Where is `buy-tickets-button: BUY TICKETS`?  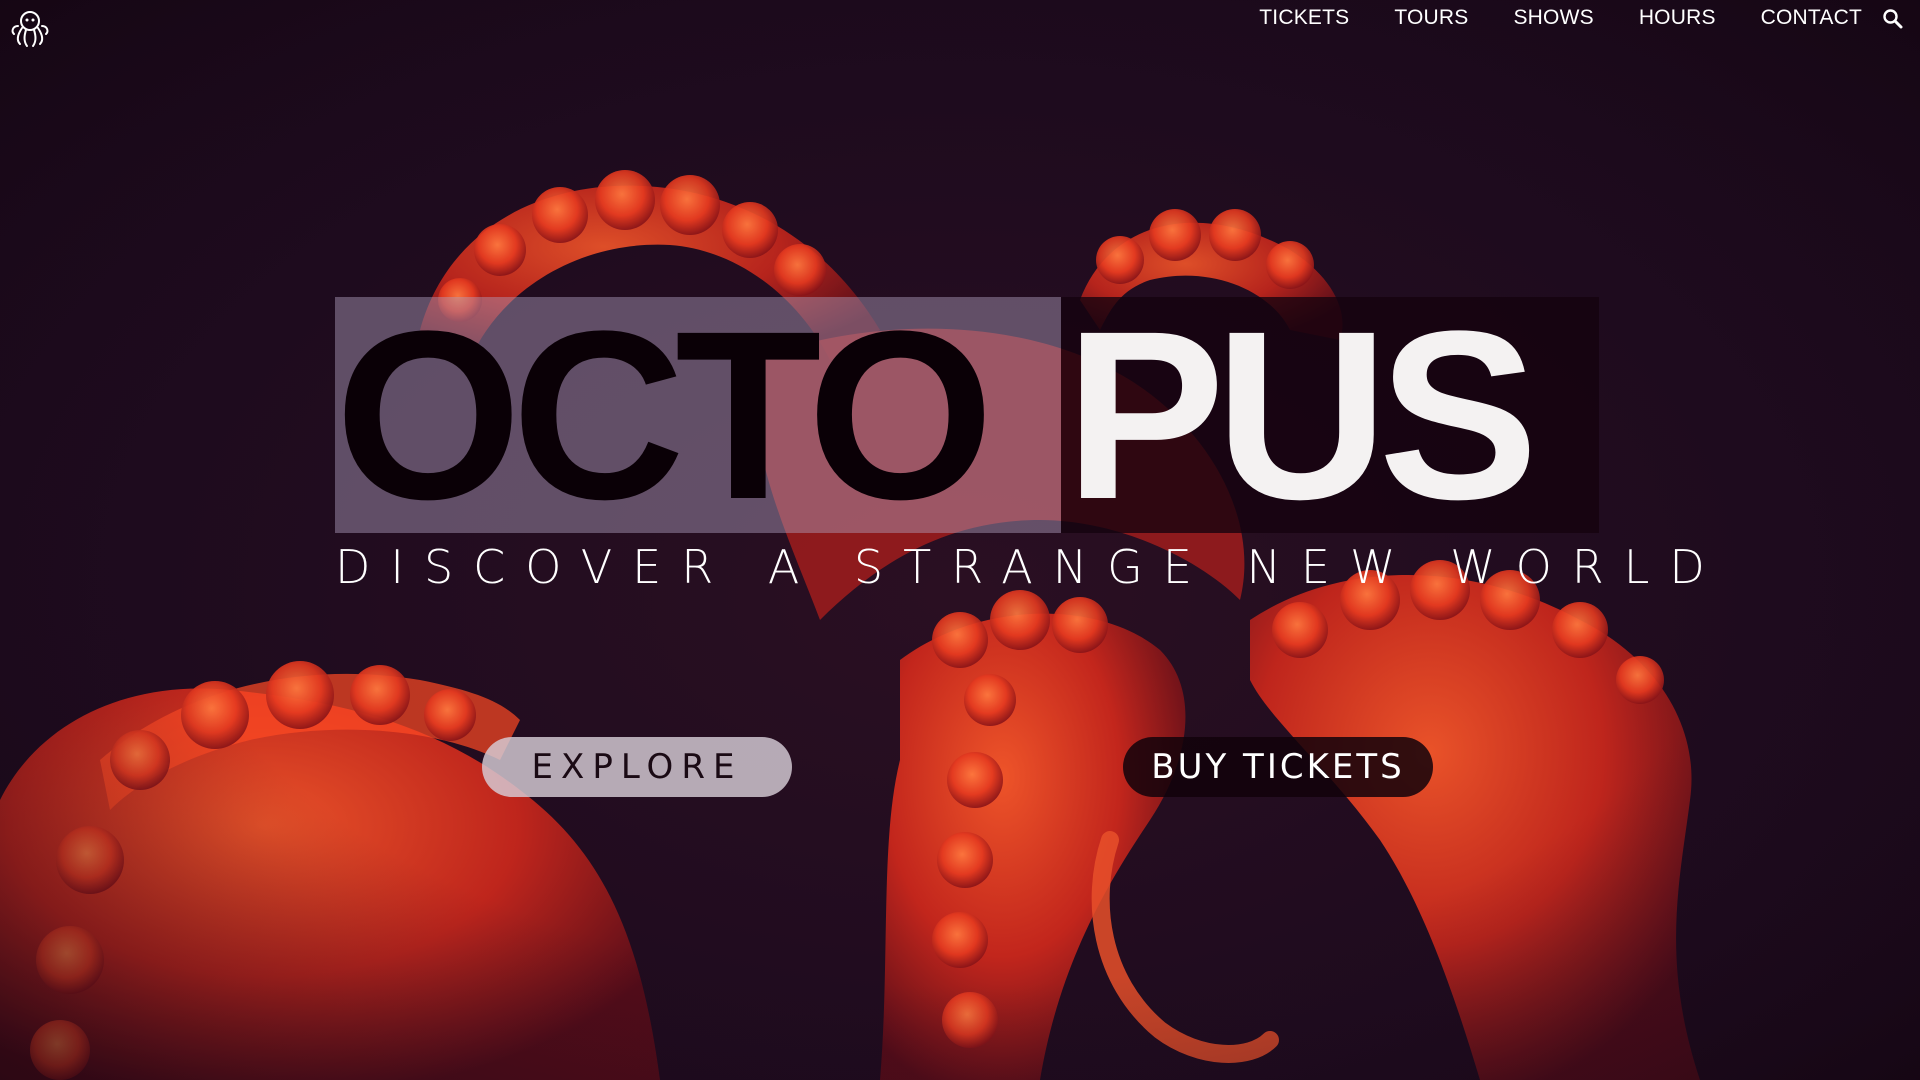
buy-tickets-button: BUY TICKETS is located at coordinates (1278, 767).